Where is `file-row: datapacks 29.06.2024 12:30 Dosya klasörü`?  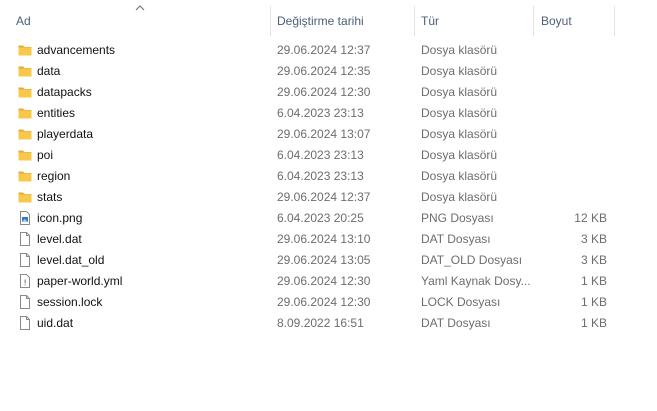 file-row: datapacks 29.06.2024 12:30 Dosya klasörü is located at coordinates (328, 92).